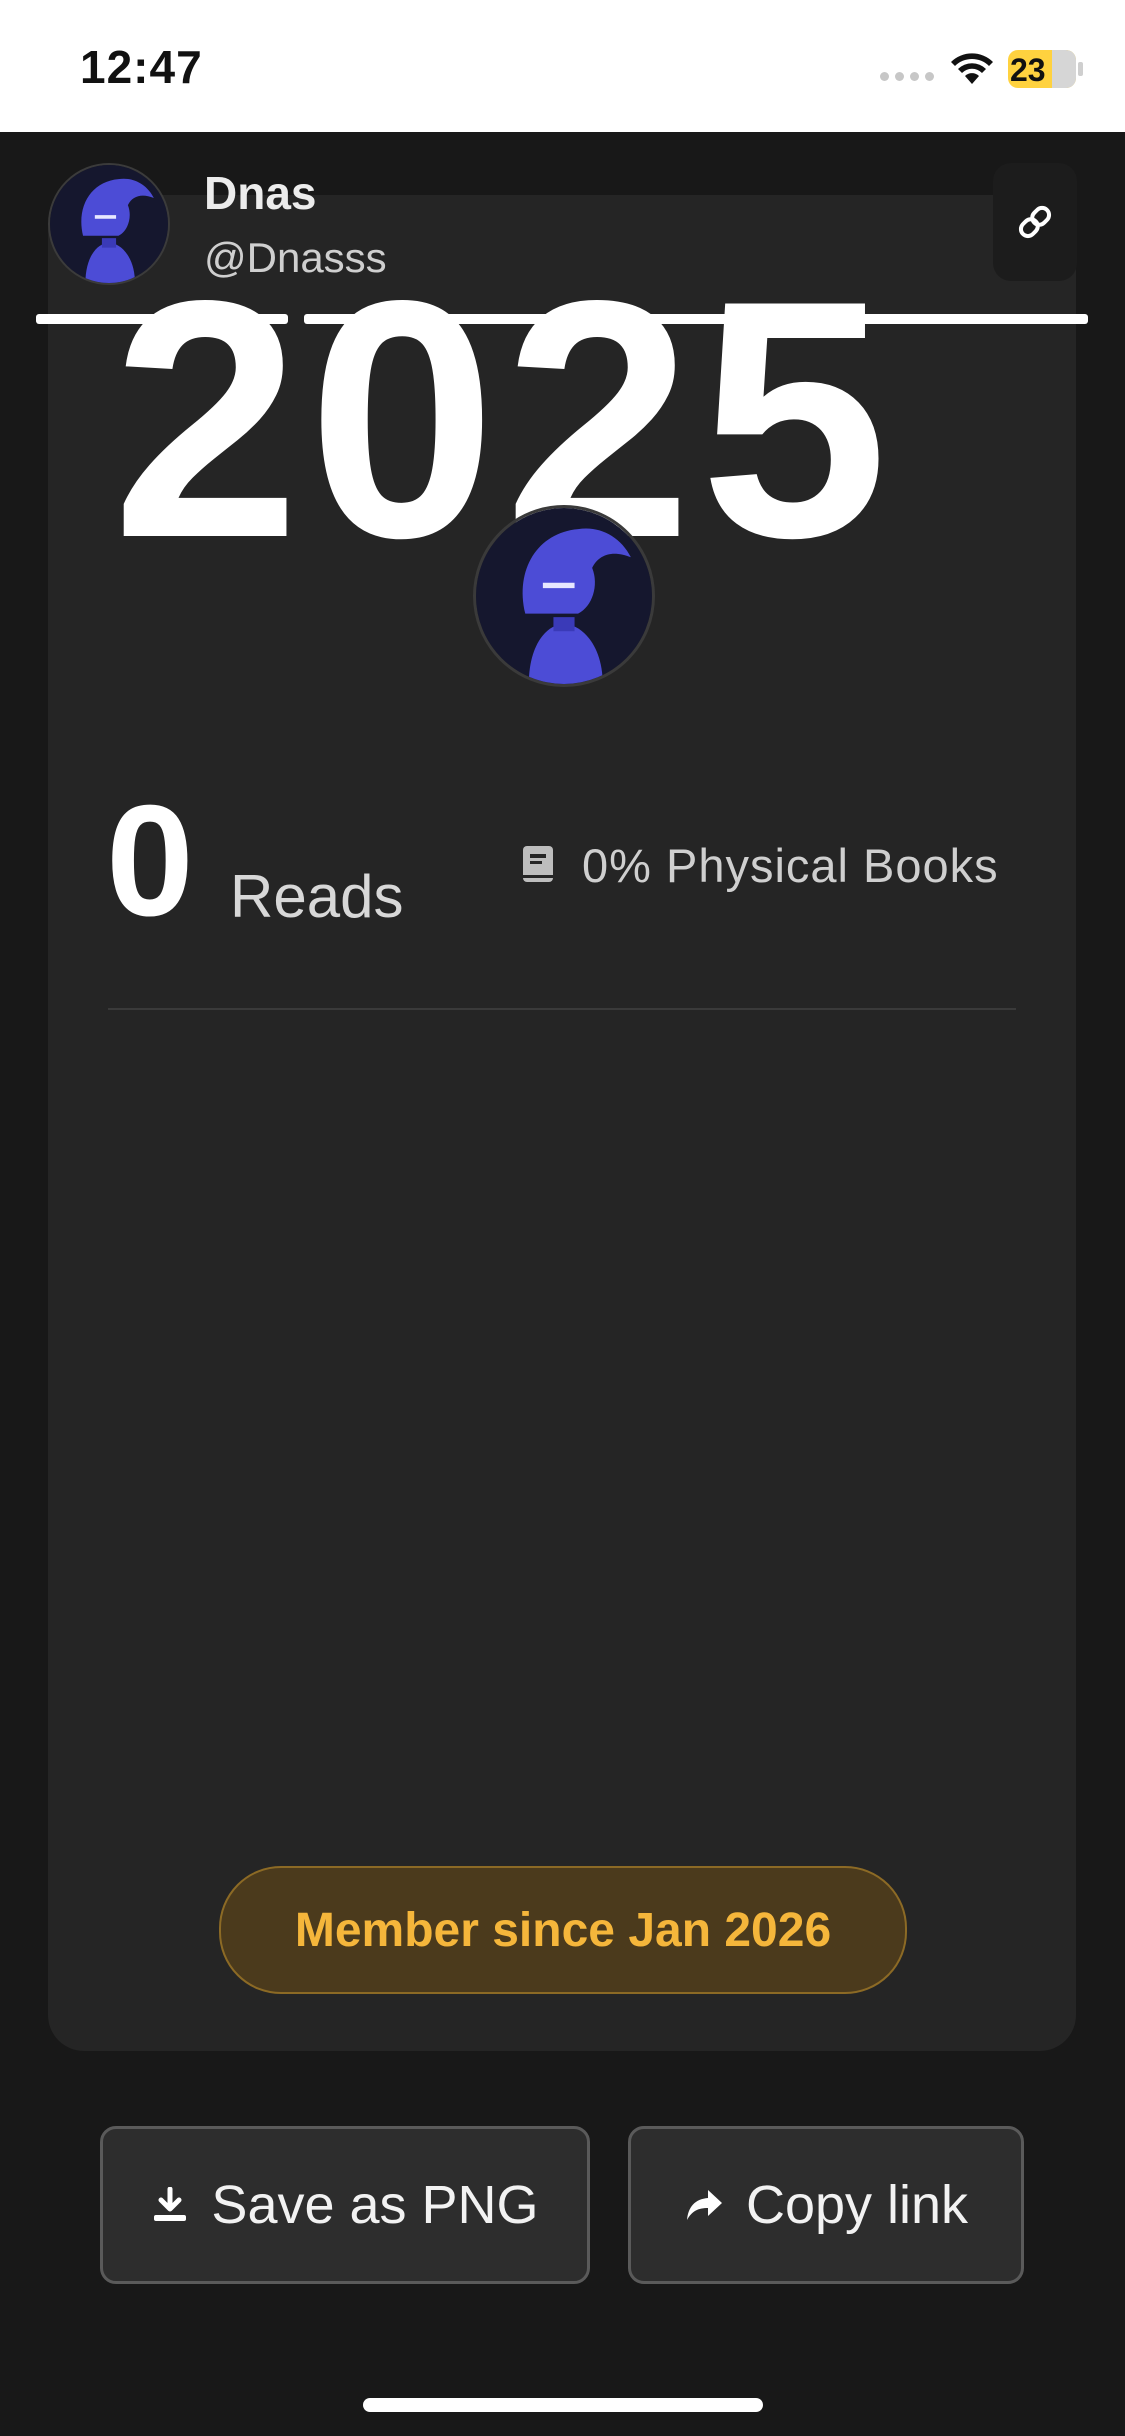 Image resolution: width=1125 pixels, height=2436 pixels. What do you see at coordinates (1080, 69) in the screenshot?
I see `battery-cap` at bounding box center [1080, 69].